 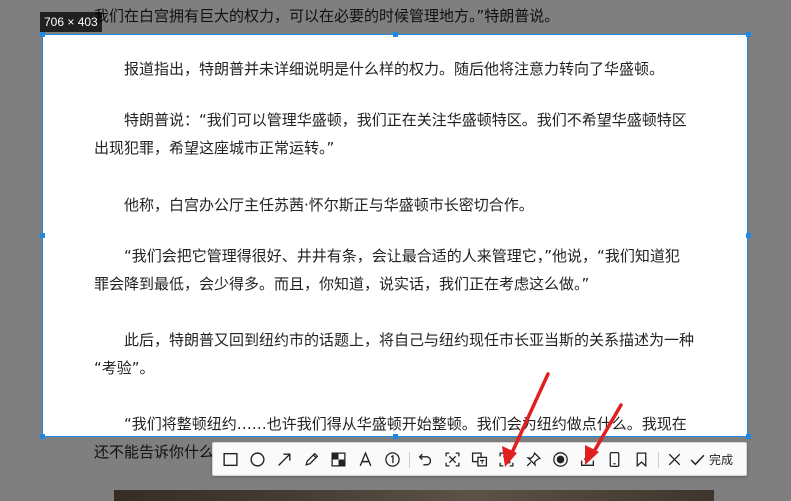 I want to click on annotation-arrows, so click(x=562, y=419).